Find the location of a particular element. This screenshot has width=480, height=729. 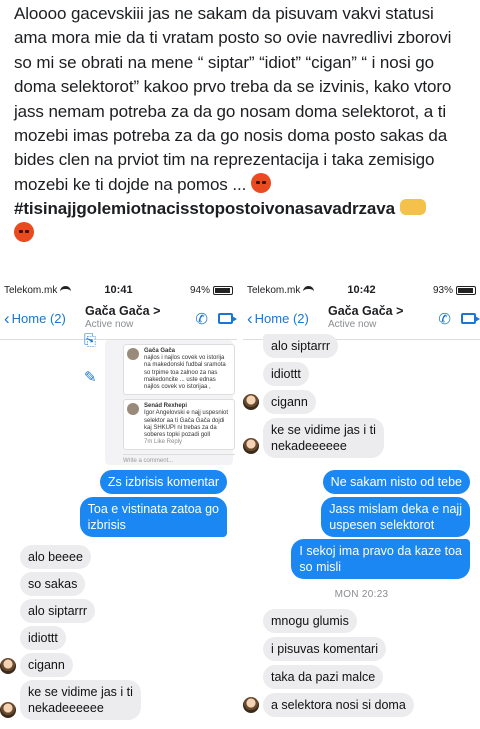

handshake-icon is located at coordinates (412, 207).